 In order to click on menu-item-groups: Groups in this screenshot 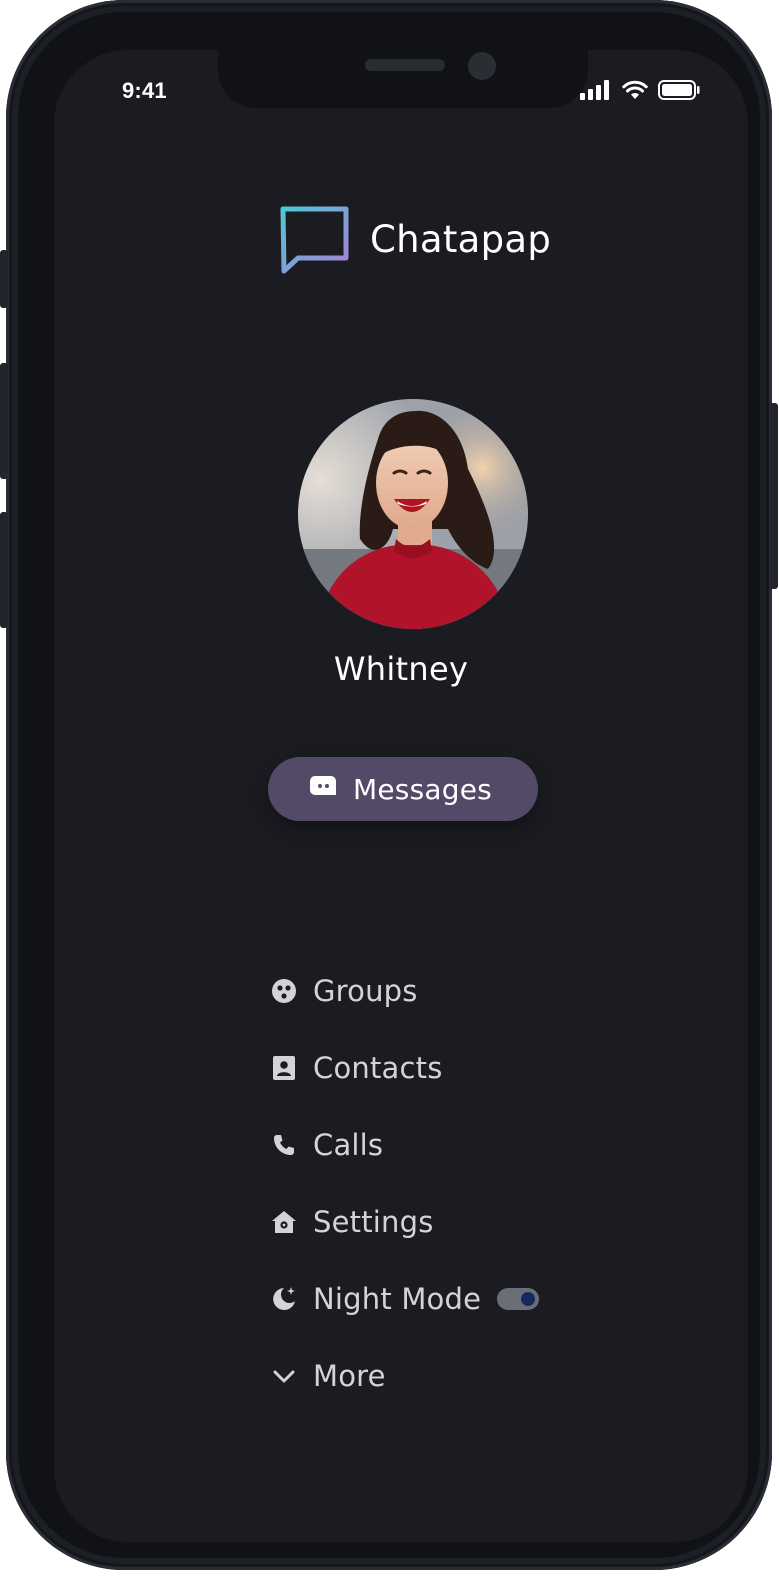, I will do `click(344, 991)`.